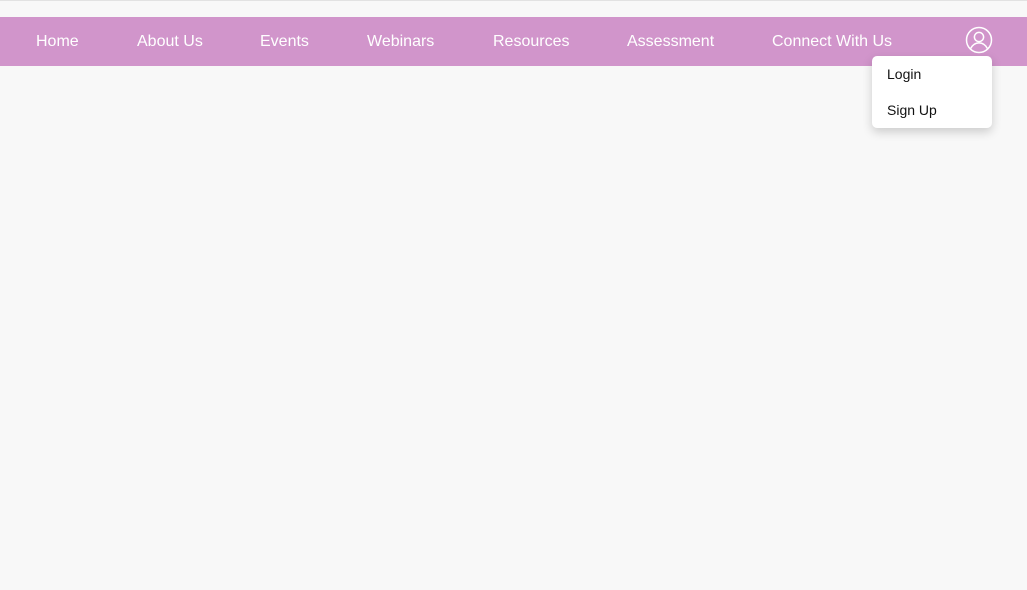 The width and height of the screenshot is (1027, 590). I want to click on user-account-button, so click(979, 40).